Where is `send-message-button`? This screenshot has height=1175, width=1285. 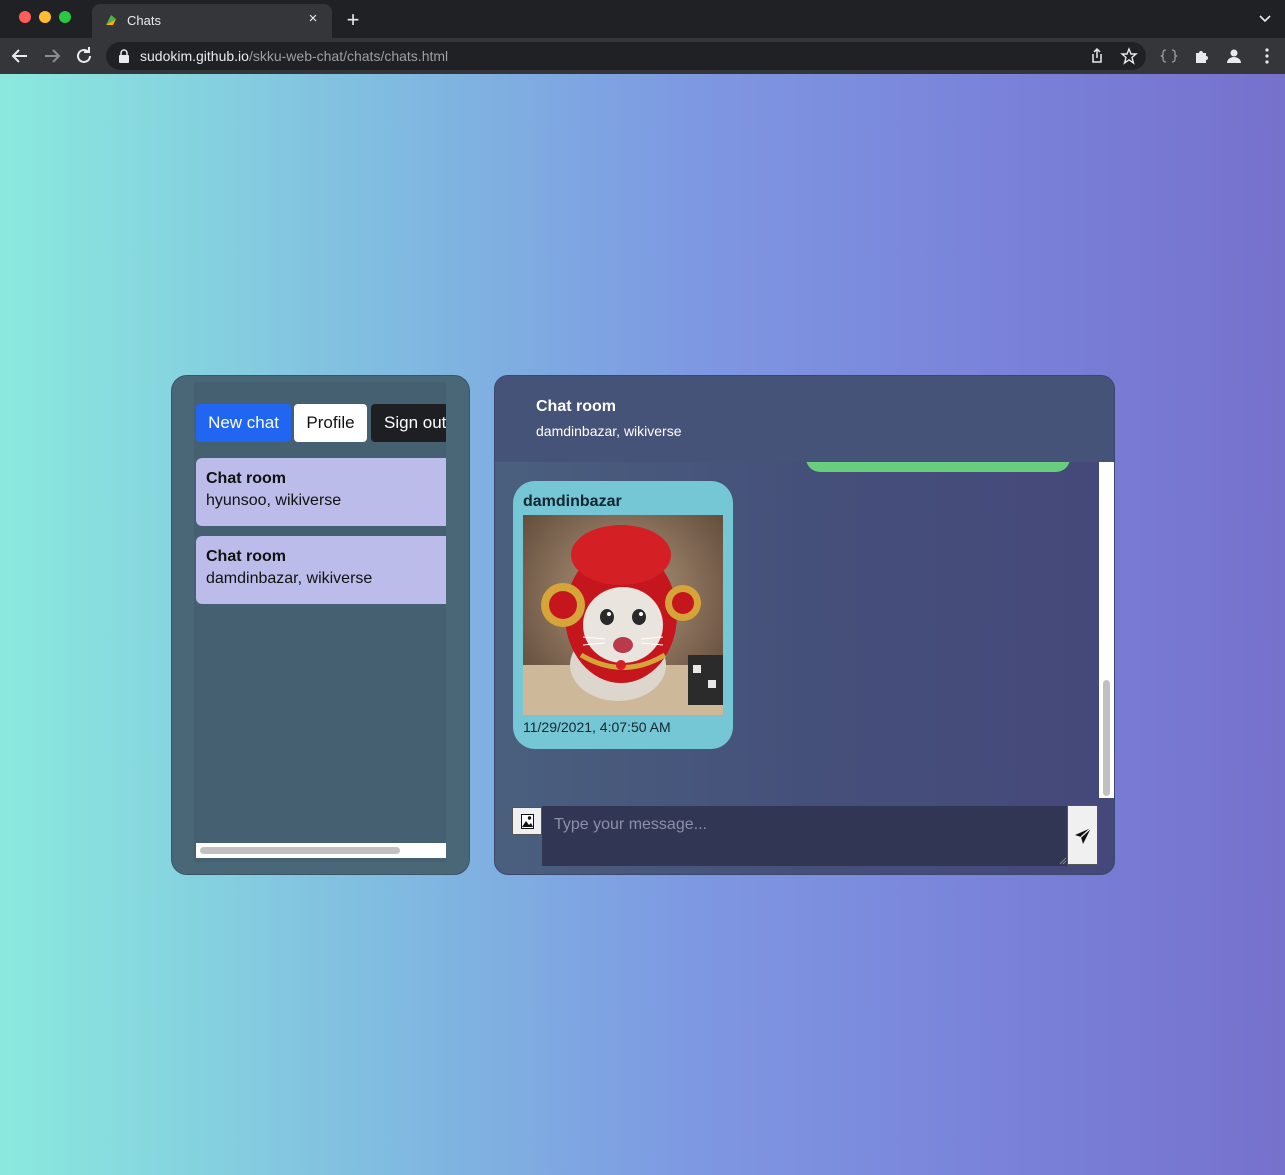
send-message-button is located at coordinates (1082, 835).